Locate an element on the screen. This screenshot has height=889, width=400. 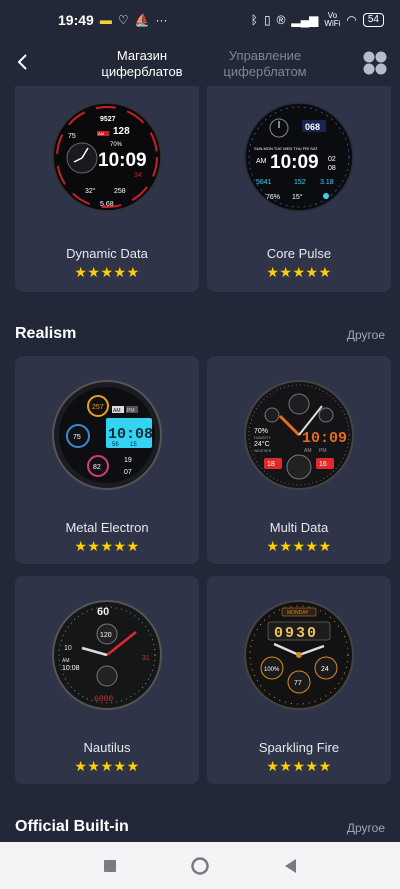
watchface-name: Core Pulse is located at coordinates (299, 253).